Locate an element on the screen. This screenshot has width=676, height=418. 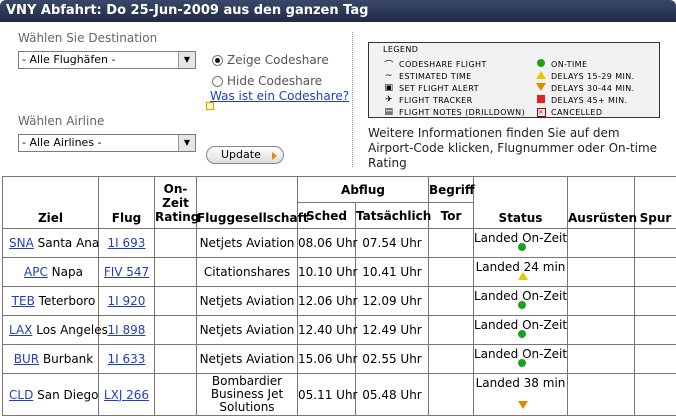
airport-code-link: TEB is located at coordinates (23, 301).